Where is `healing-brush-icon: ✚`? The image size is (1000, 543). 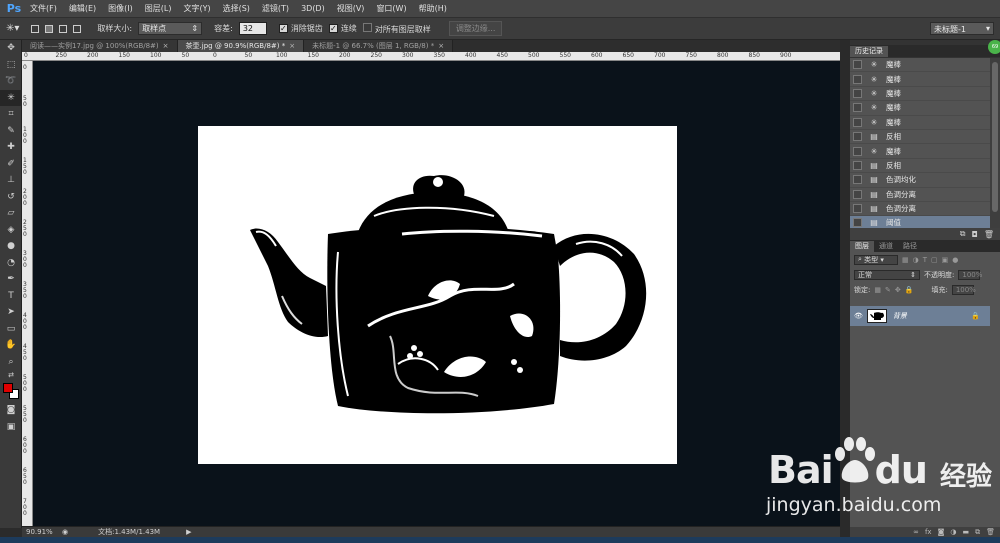 healing-brush-icon: ✚ is located at coordinates (11, 147).